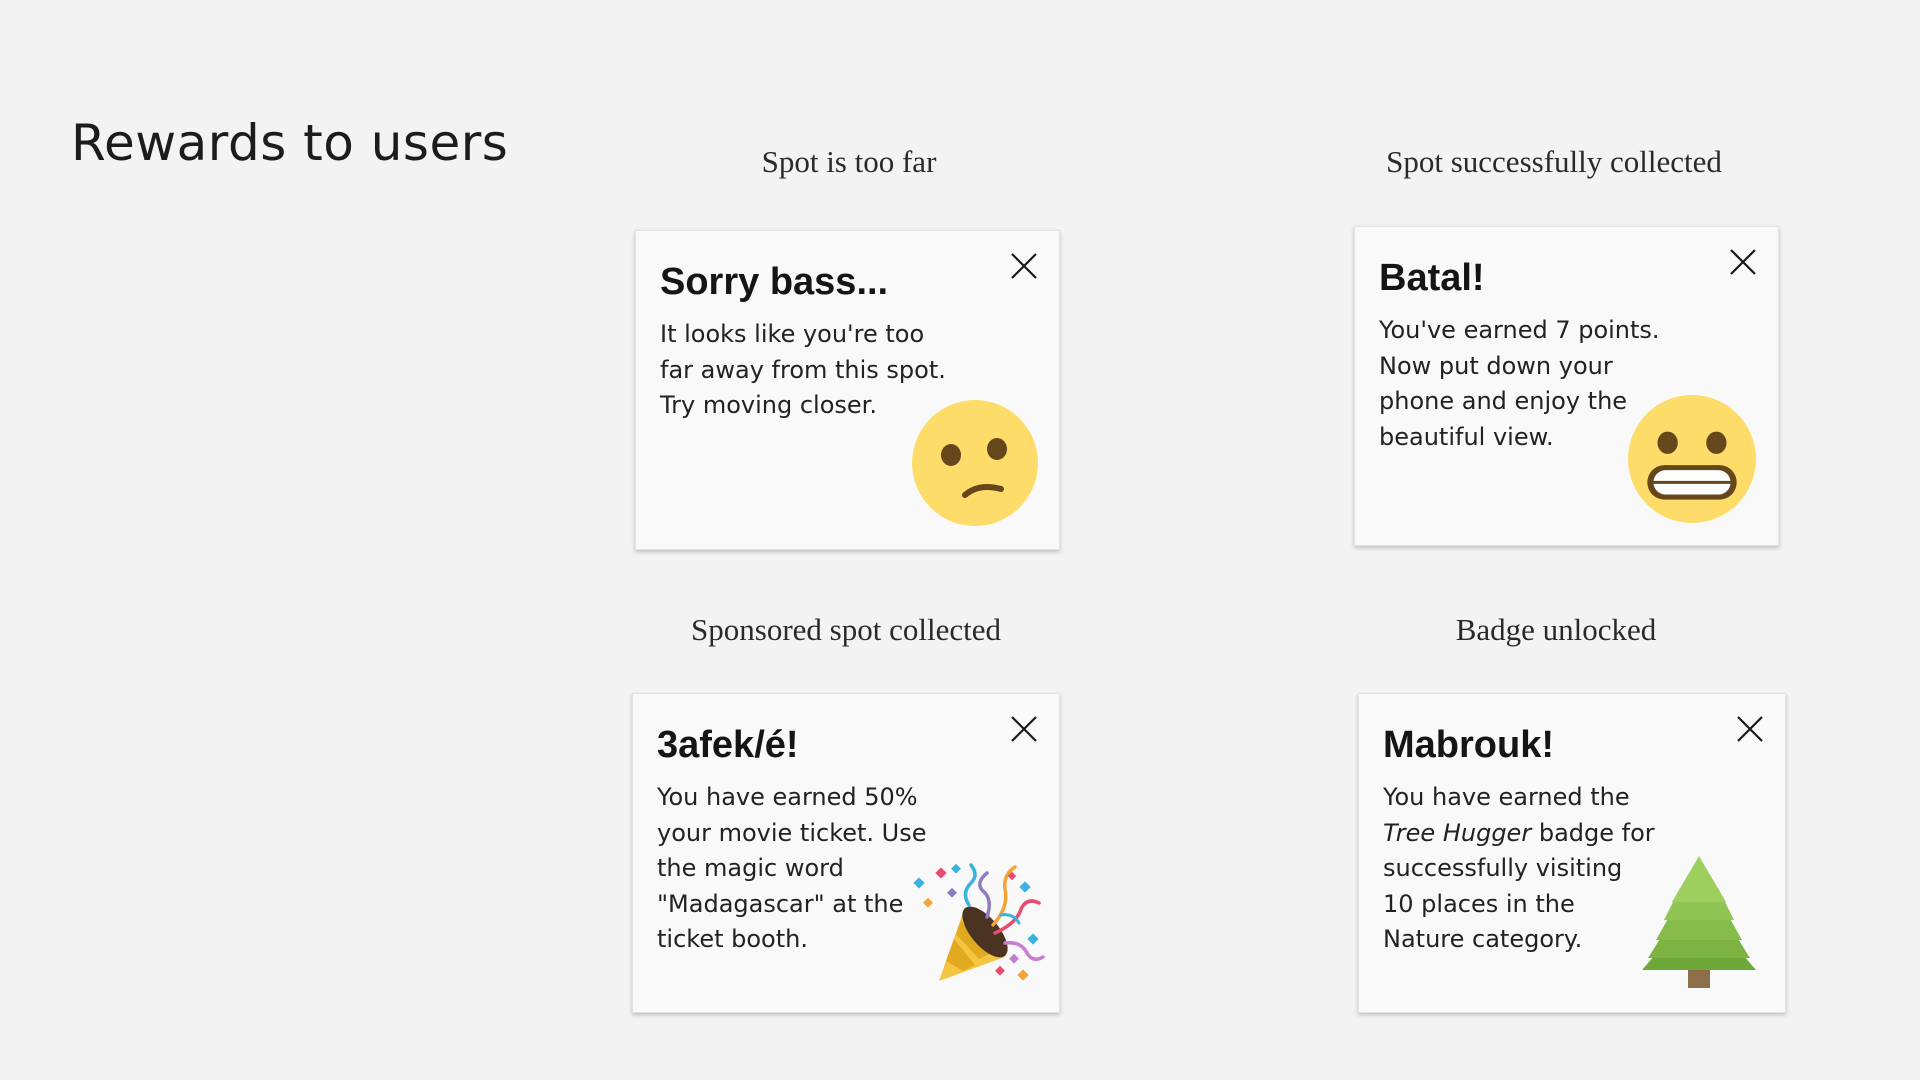  I want to click on card-message-line: Try moving closer., so click(768, 405).